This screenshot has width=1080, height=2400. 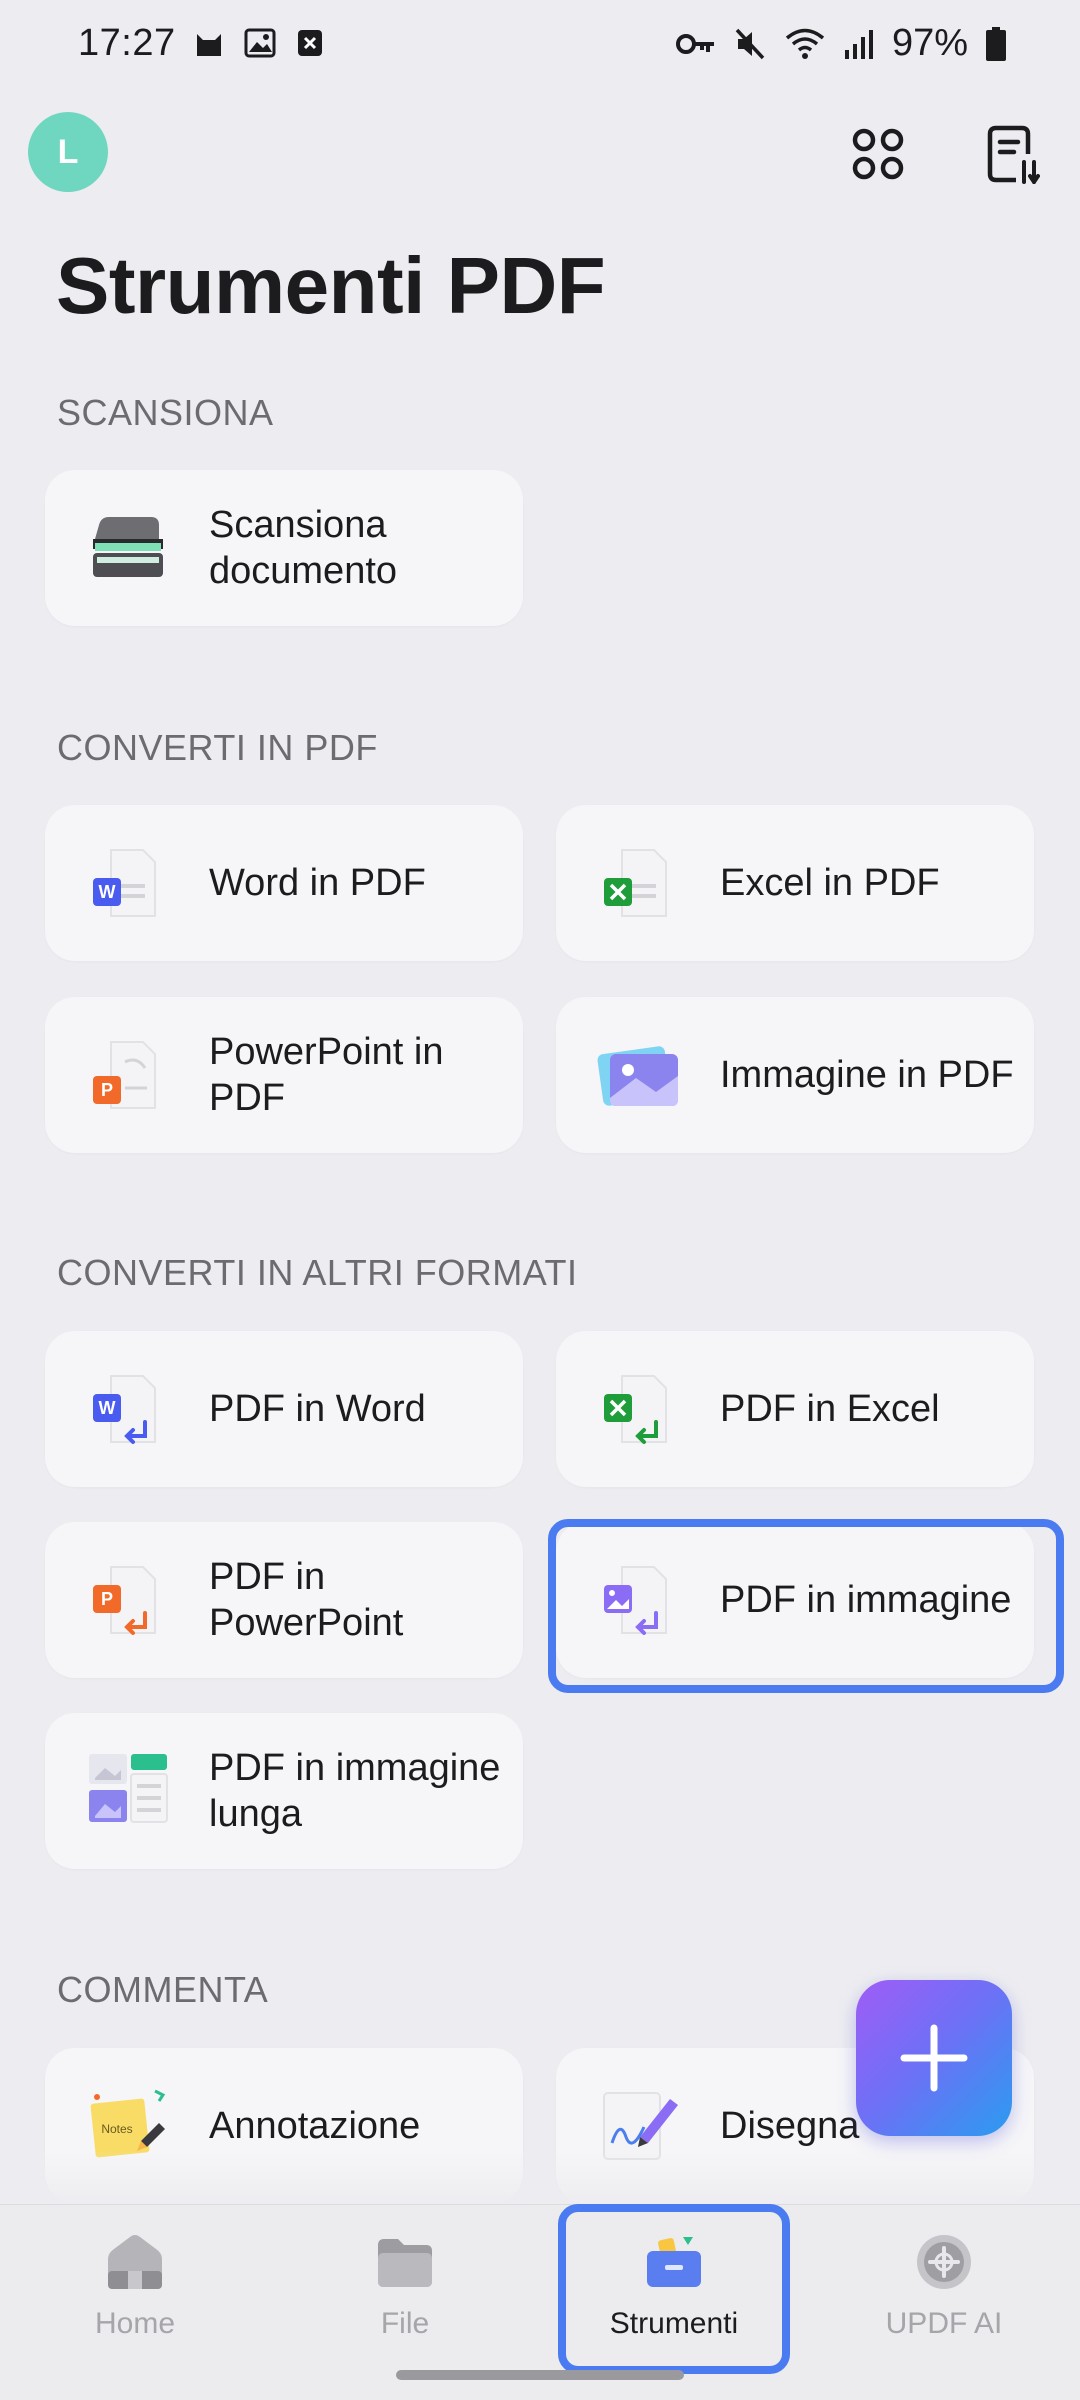 What do you see at coordinates (929, 43) in the screenshot?
I see `battery-percent: 97%` at bounding box center [929, 43].